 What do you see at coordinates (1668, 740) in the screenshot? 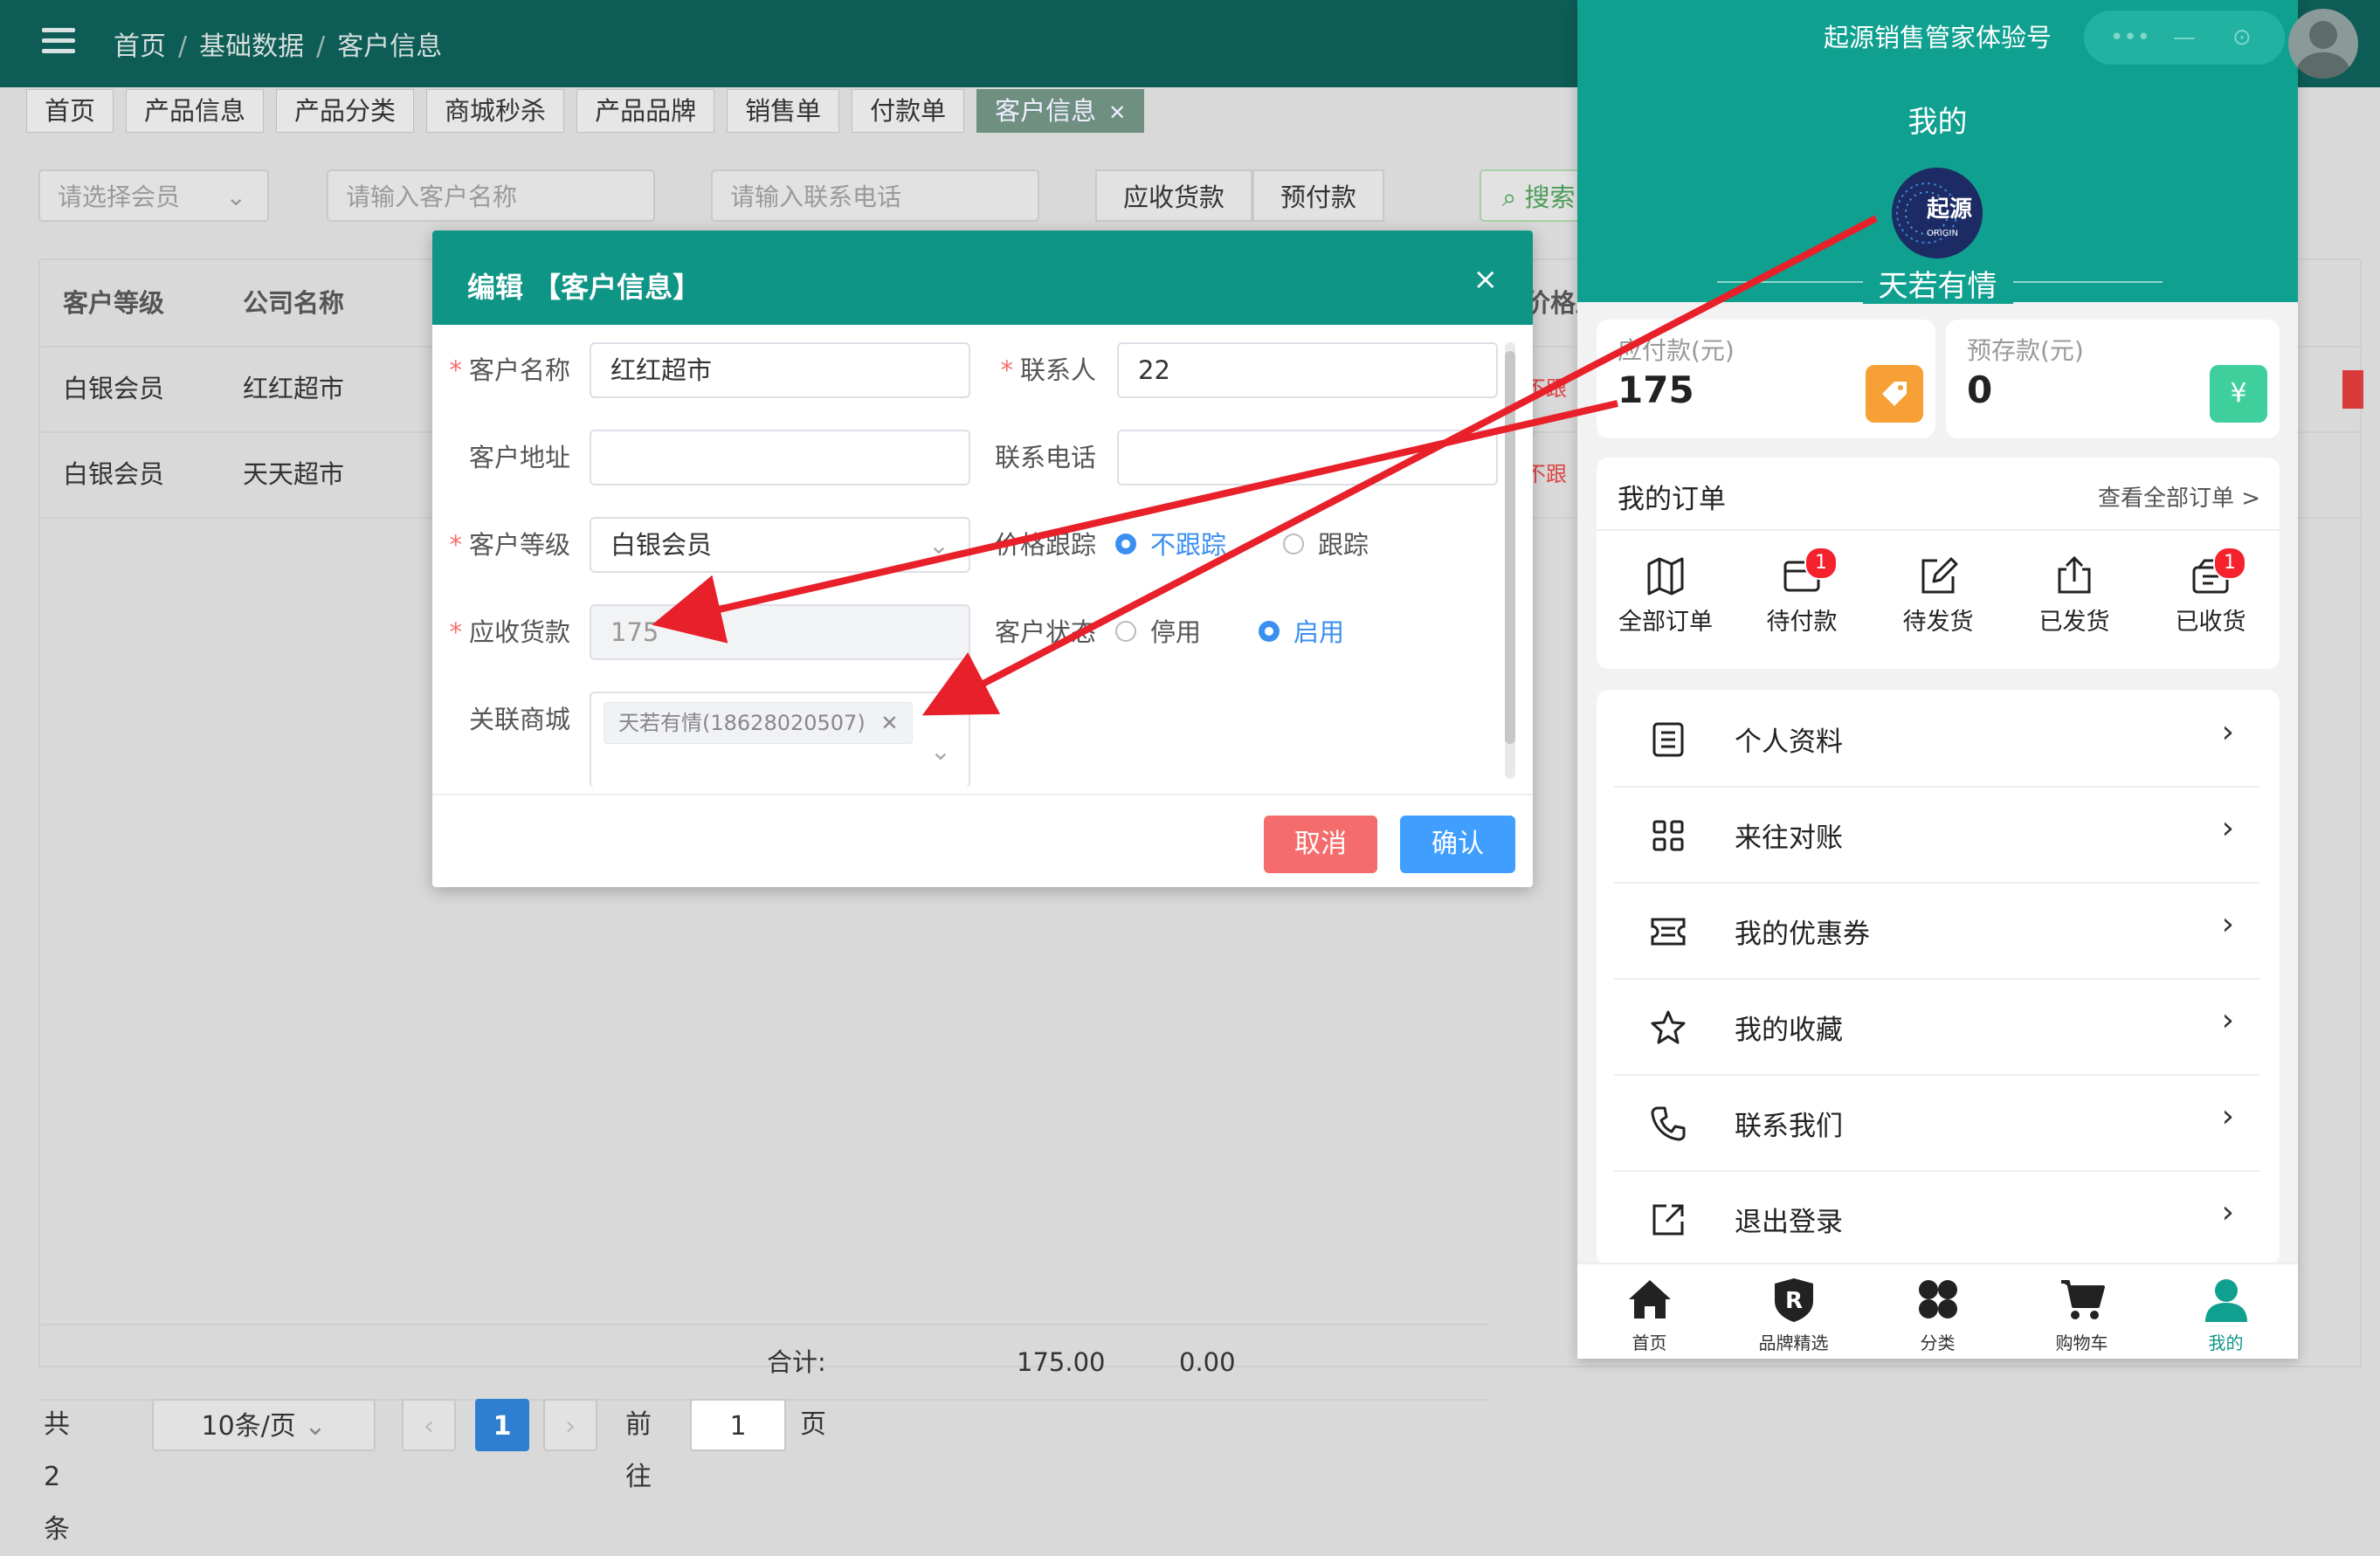
I see `profile-icon` at bounding box center [1668, 740].